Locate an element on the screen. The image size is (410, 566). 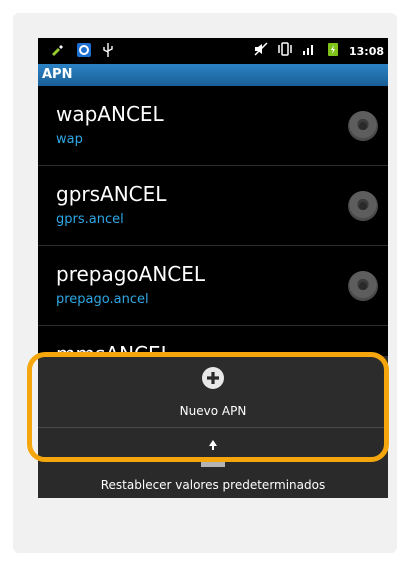
add-icon is located at coordinates (213, 379).